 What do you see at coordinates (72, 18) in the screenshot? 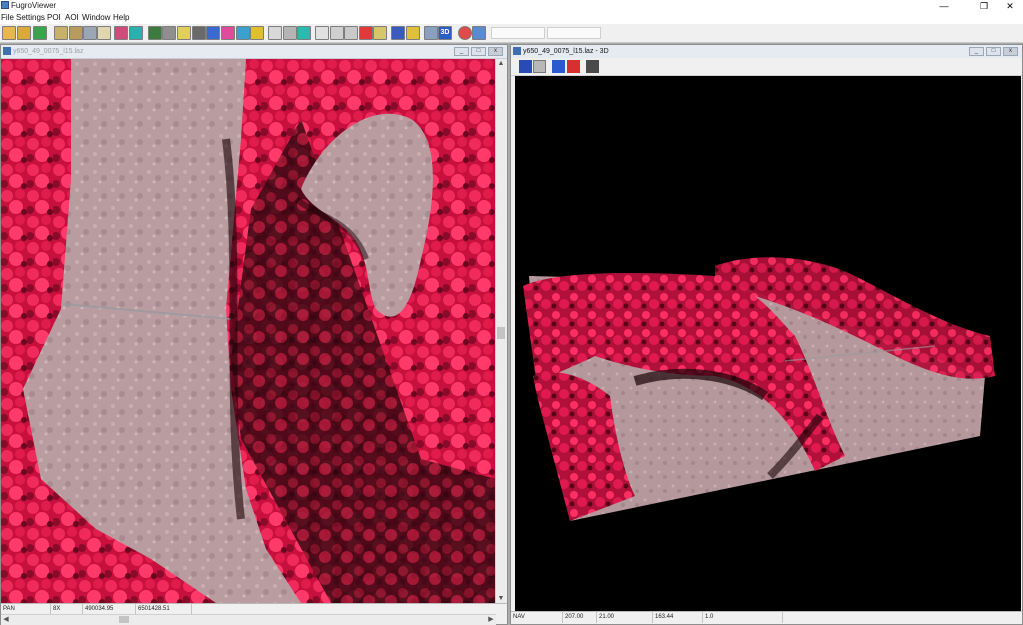
I see `menu-aoi: AOI` at bounding box center [72, 18].